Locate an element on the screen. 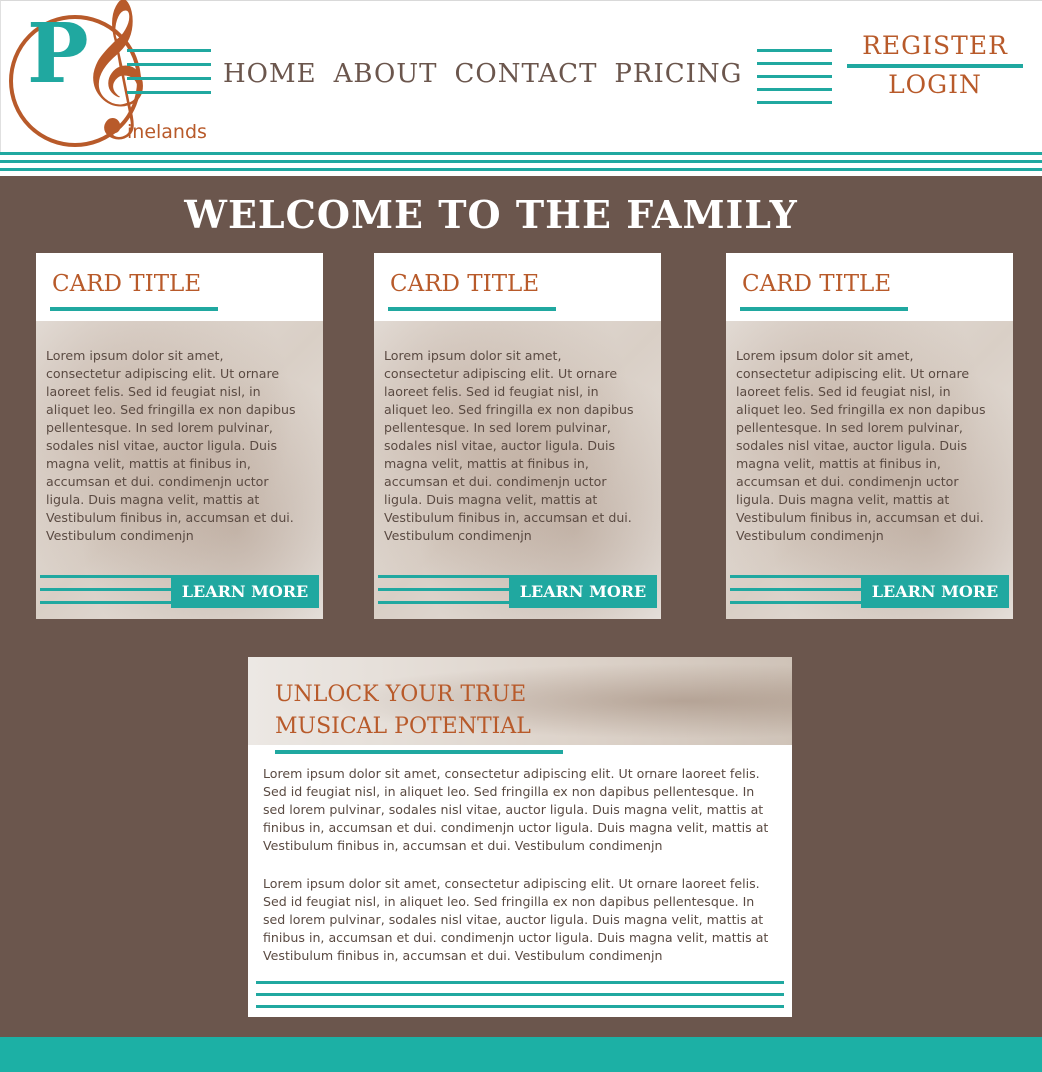 Image resolution: width=1042 pixels, height=1072 pixels. nav-home: HOME is located at coordinates (270, 74).